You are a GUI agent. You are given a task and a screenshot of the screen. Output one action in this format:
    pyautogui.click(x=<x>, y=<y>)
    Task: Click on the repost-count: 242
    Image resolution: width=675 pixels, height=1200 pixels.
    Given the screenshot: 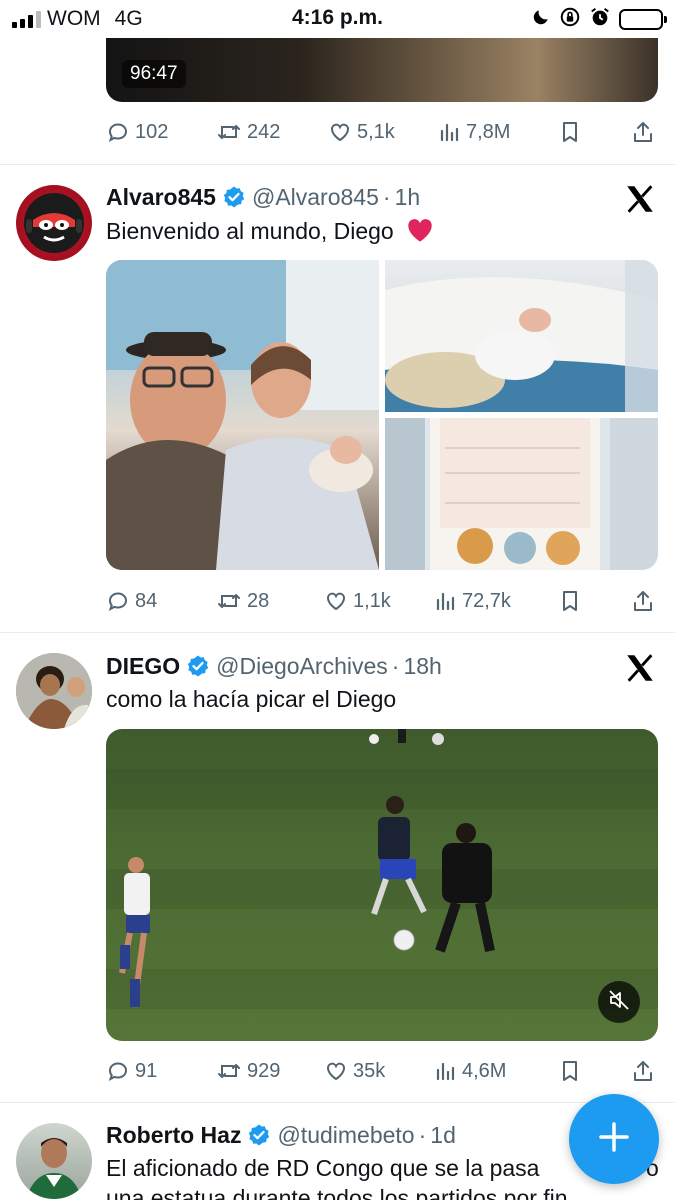 What is the action you would take?
    pyautogui.click(x=264, y=131)
    